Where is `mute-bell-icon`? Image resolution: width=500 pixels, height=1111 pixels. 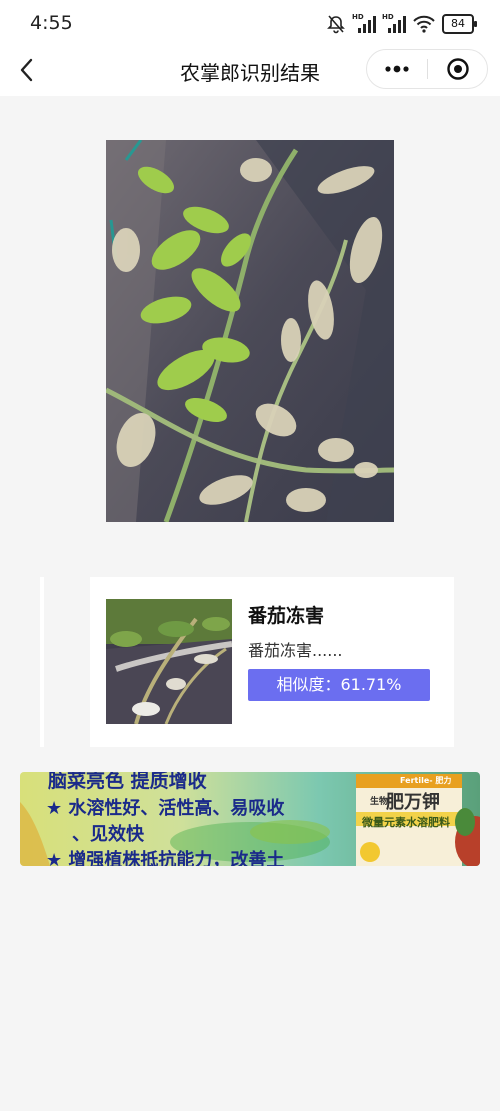
mute-bell-icon is located at coordinates (336, 24).